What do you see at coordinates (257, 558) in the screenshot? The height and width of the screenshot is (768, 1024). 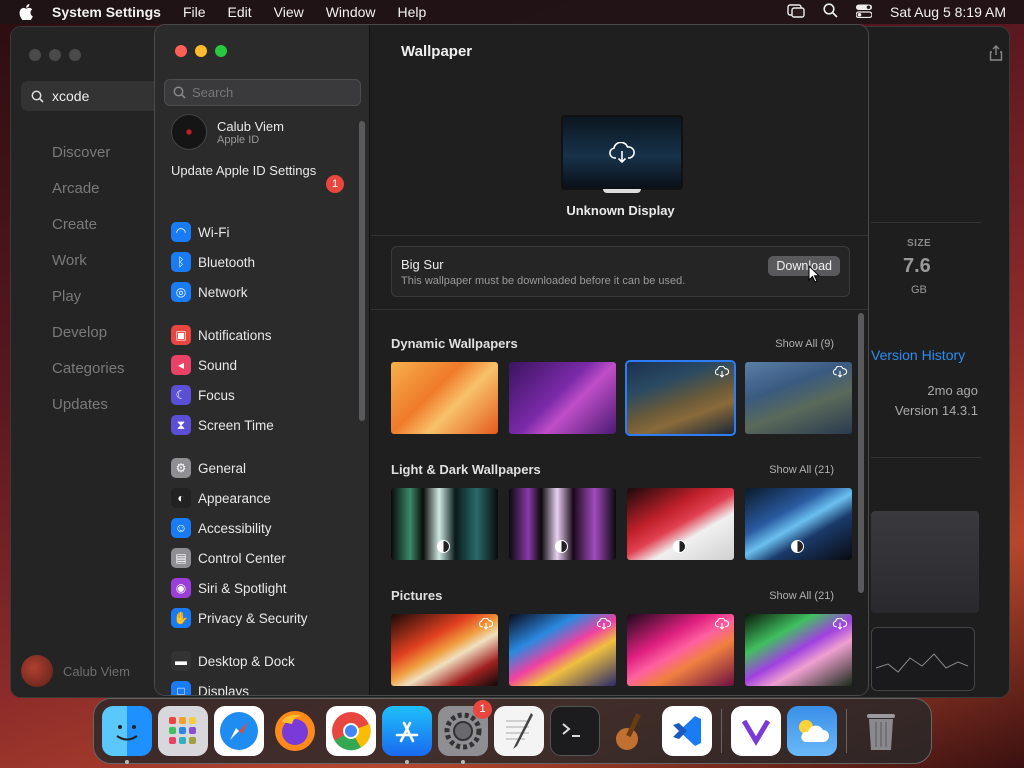 I see `sidebar-item-control-center: ▤ Control Center` at bounding box center [257, 558].